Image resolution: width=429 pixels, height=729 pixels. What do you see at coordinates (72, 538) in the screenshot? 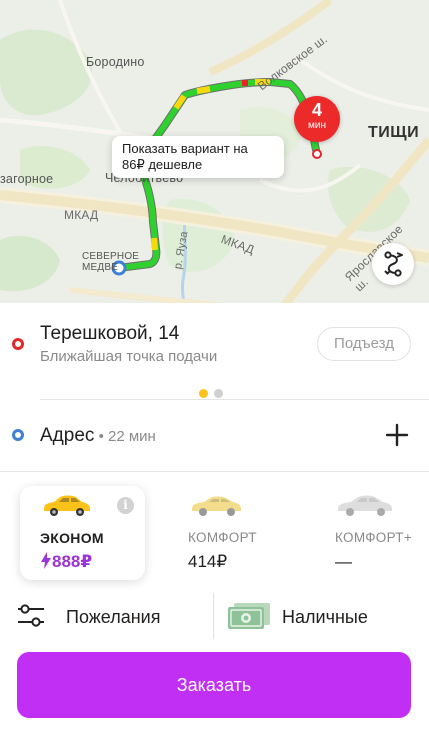
I see `tariff-name: ЭКОНОМ` at bounding box center [72, 538].